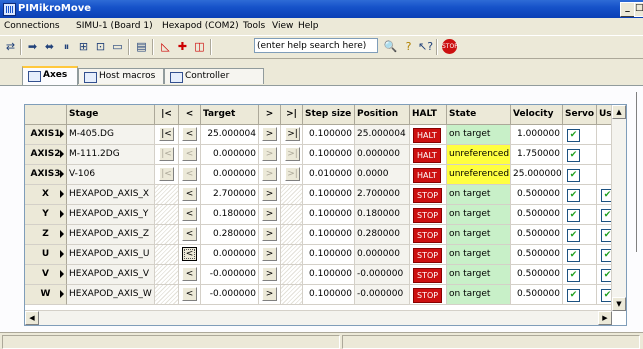 The height and width of the screenshot is (349, 643). What do you see at coordinates (308, 26) in the screenshot?
I see `menu-help: Help` at bounding box center [308, 26].